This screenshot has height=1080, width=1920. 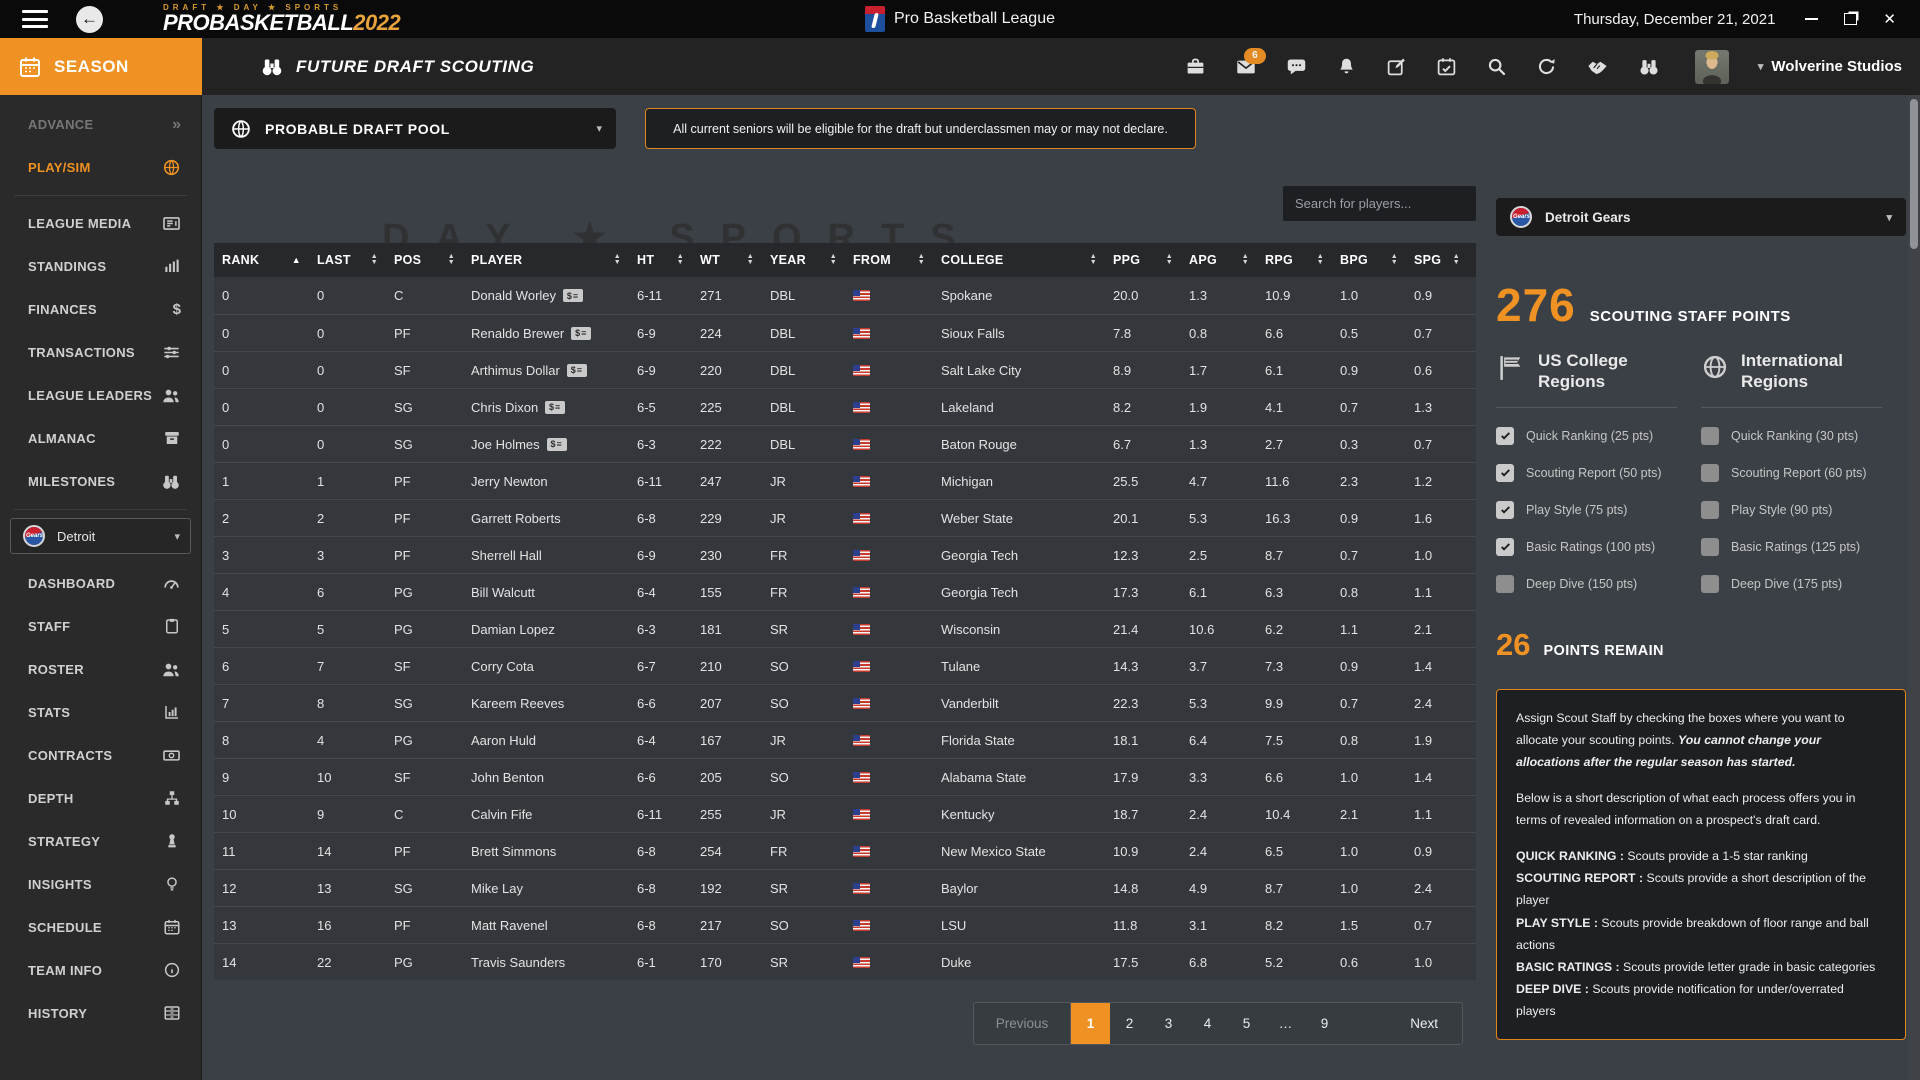 What do you see at coordinates (269, 260) in the screenshot?
I see `column-header-rank: RANK ▲` at bounding box center [269, 260].